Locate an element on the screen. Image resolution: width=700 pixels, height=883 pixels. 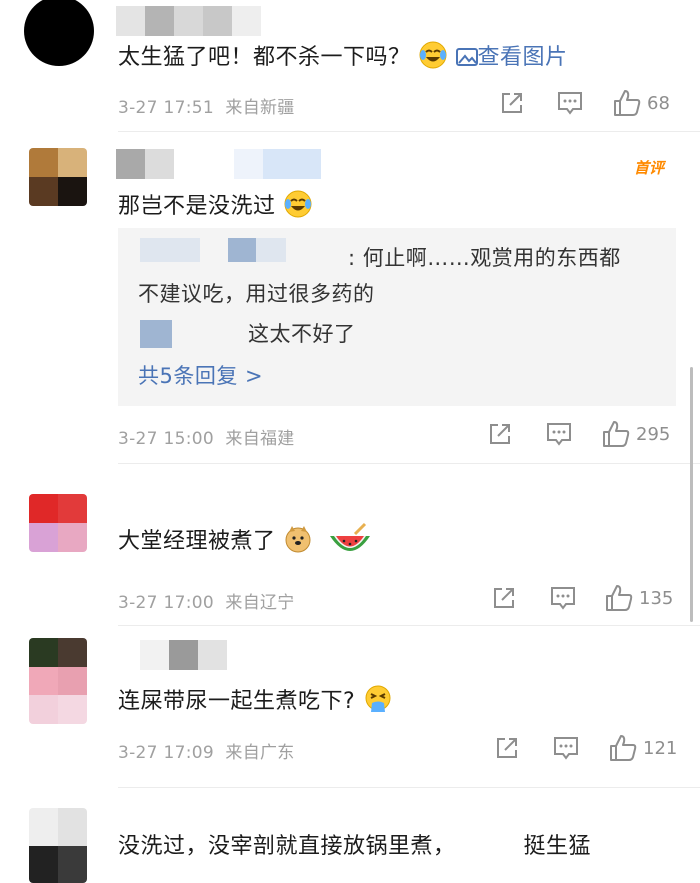
like-button: 121 is located at coordinates (643, 748).